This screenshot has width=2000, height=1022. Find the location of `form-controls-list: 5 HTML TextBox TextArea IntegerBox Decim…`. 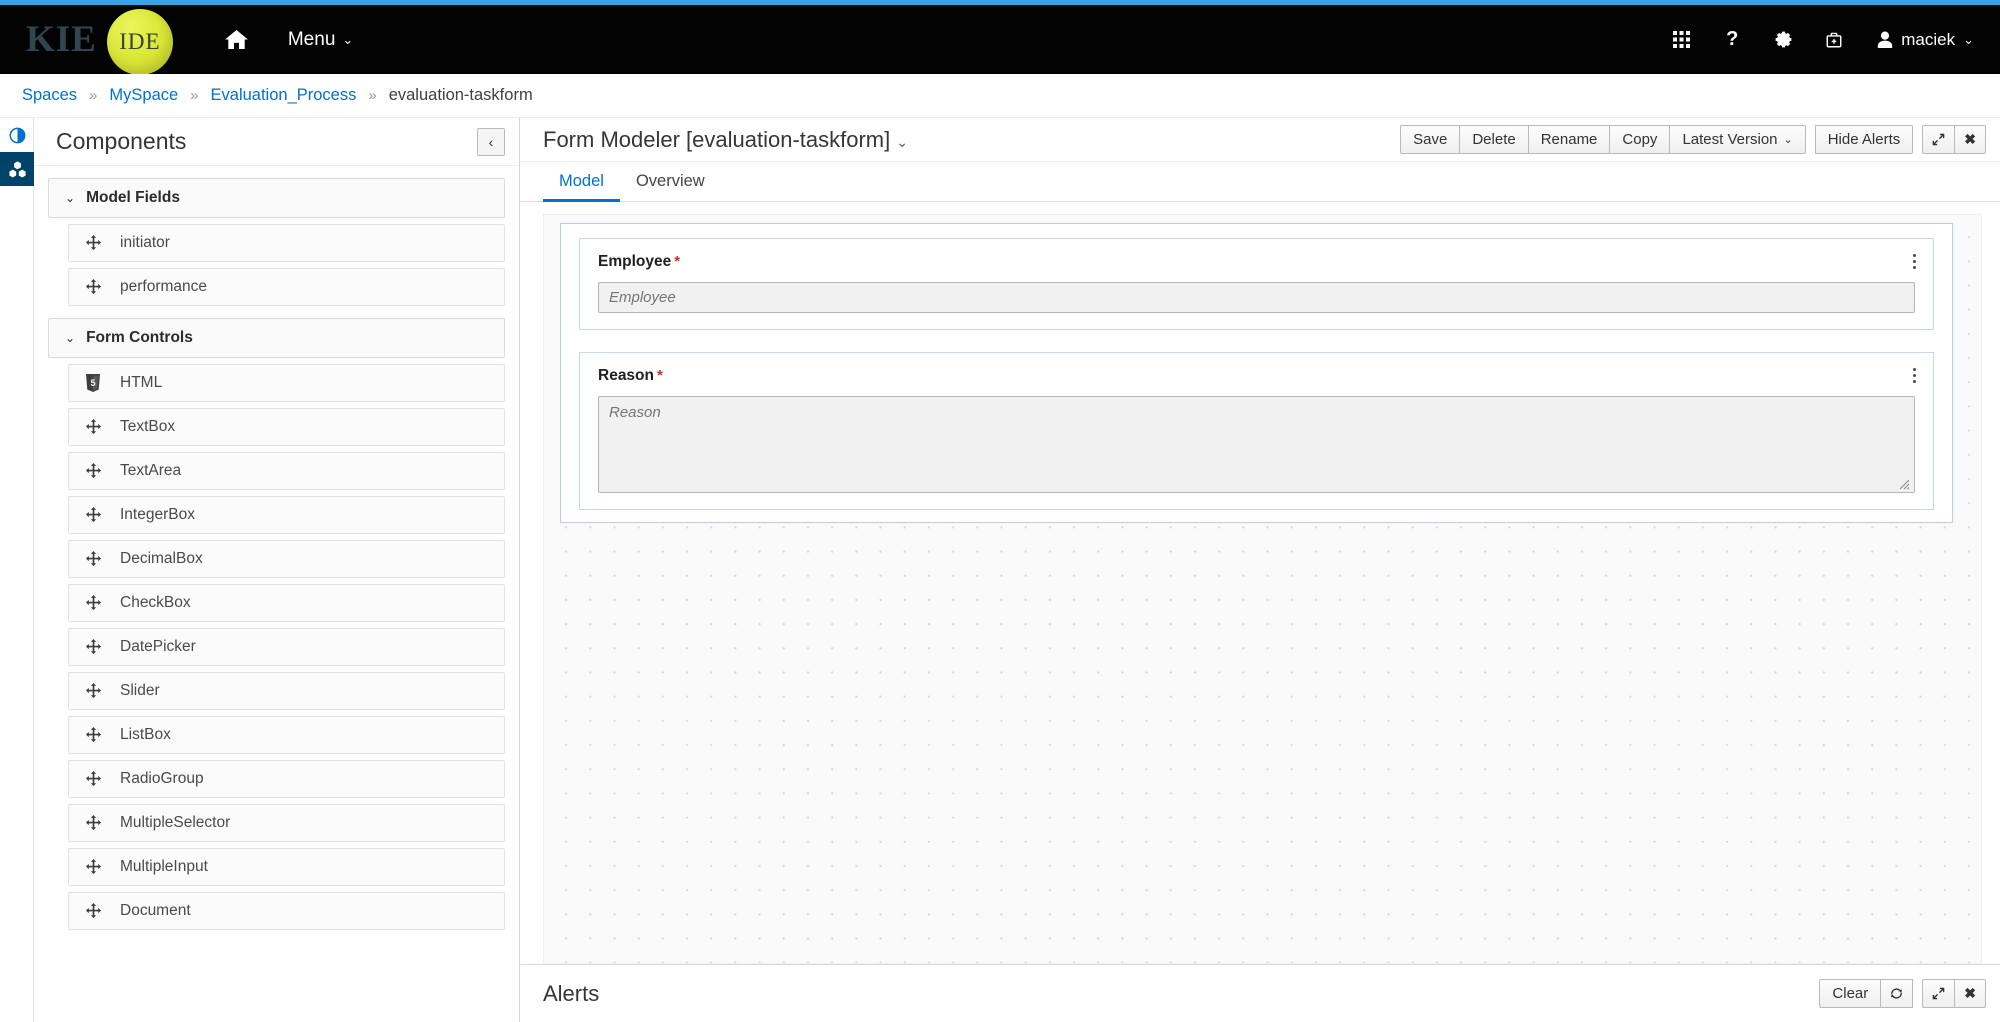

form-controls-list: 5 HTML TextBox TextArea IntegerBox Decim… is located at coordinates (276, 647).